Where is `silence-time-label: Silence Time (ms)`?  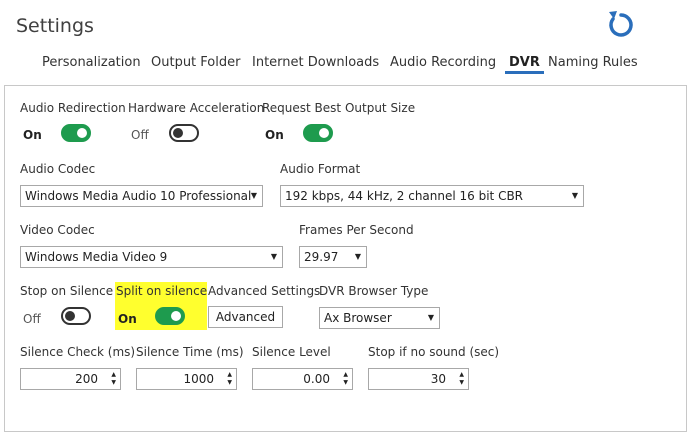
silence-time-label: Silence Time (ms) is located at coordinates (190, 352).